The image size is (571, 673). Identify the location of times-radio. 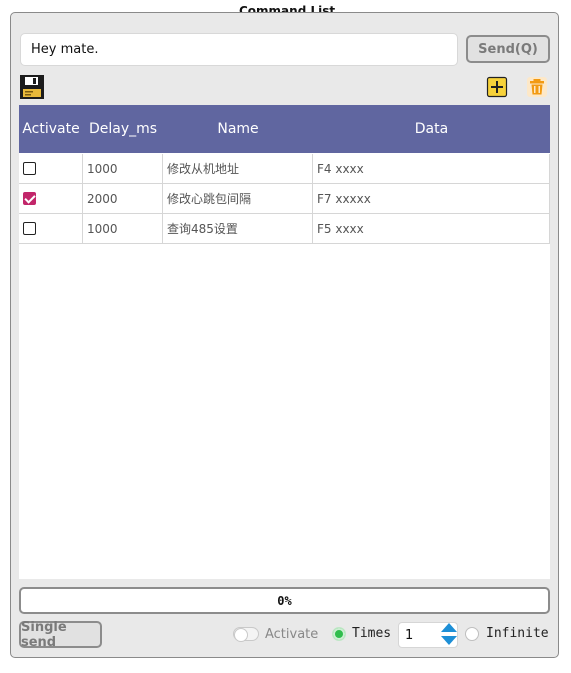
(339, 634).